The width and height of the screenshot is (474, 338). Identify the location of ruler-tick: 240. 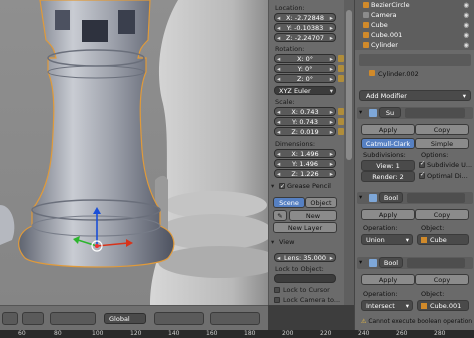
(364, 333).